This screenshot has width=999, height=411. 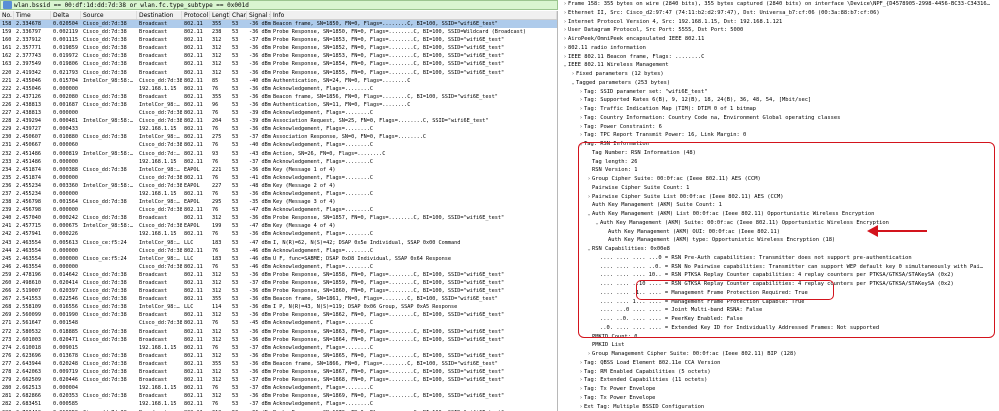 I want to click on packet-cell-no: 269, so click(x=7, y=315).